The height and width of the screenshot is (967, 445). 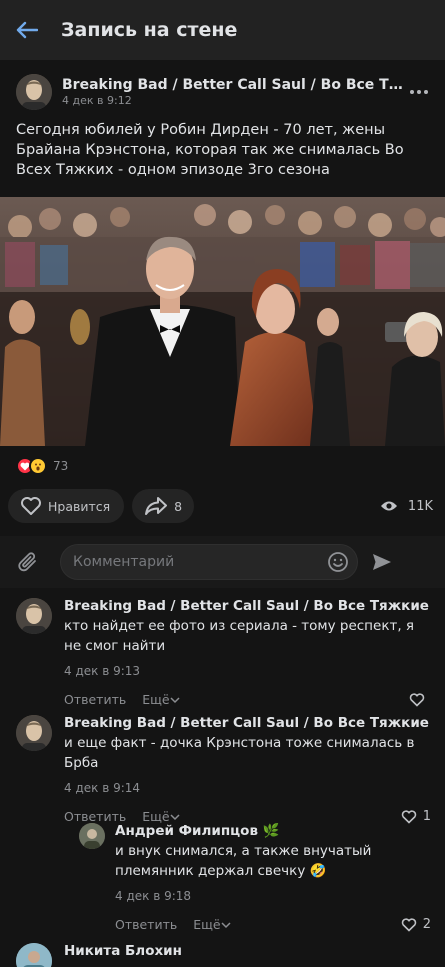 I want to click on group-avatar, so click(x=34, y=92).